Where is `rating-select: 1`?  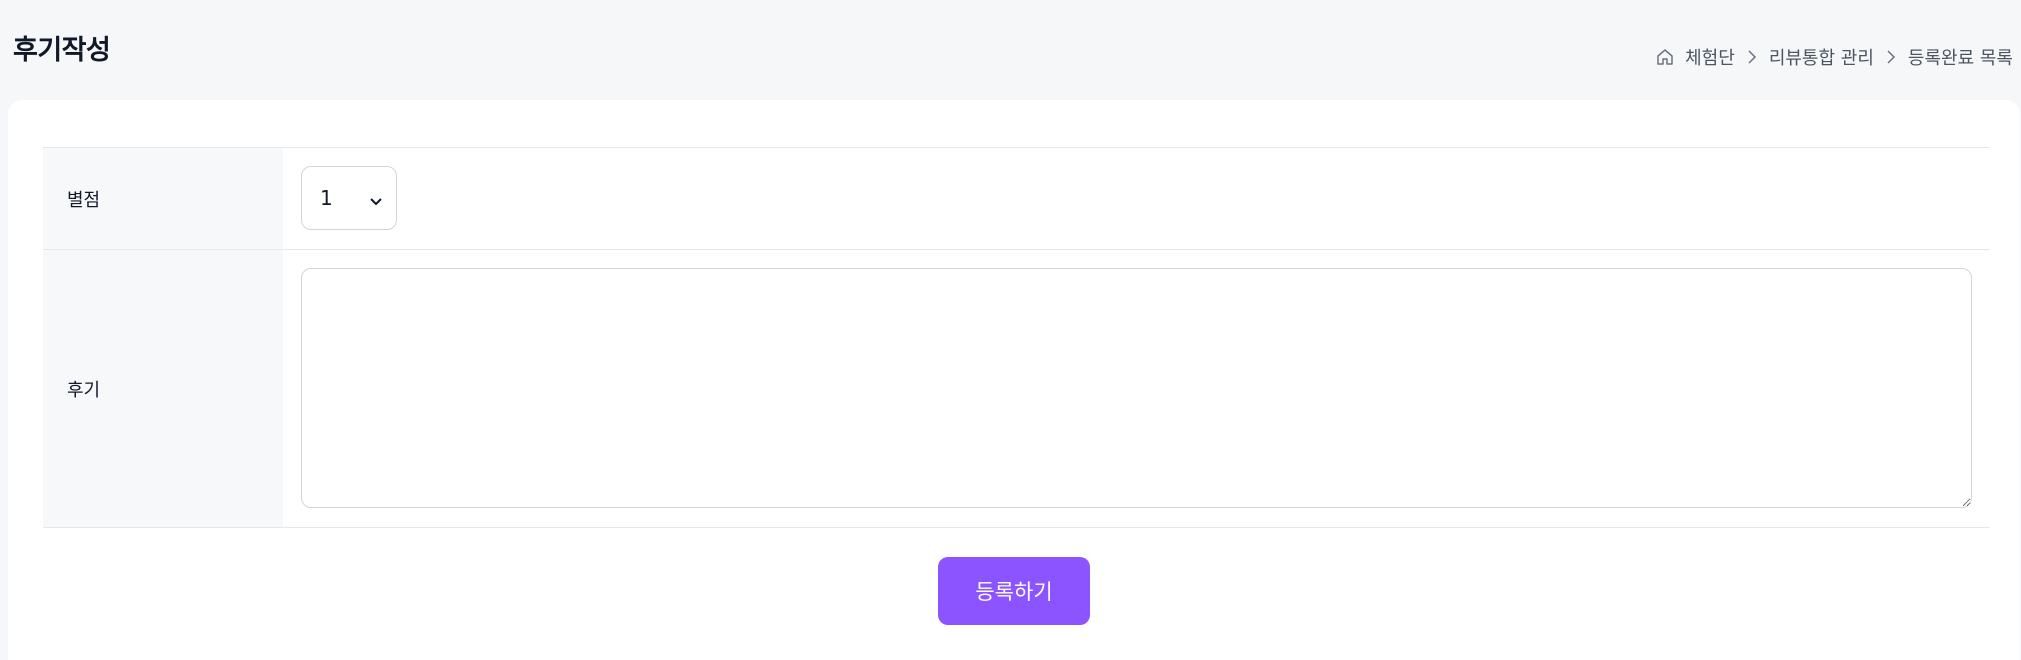 rating-select: 1 is located at coordinates (349, 198).